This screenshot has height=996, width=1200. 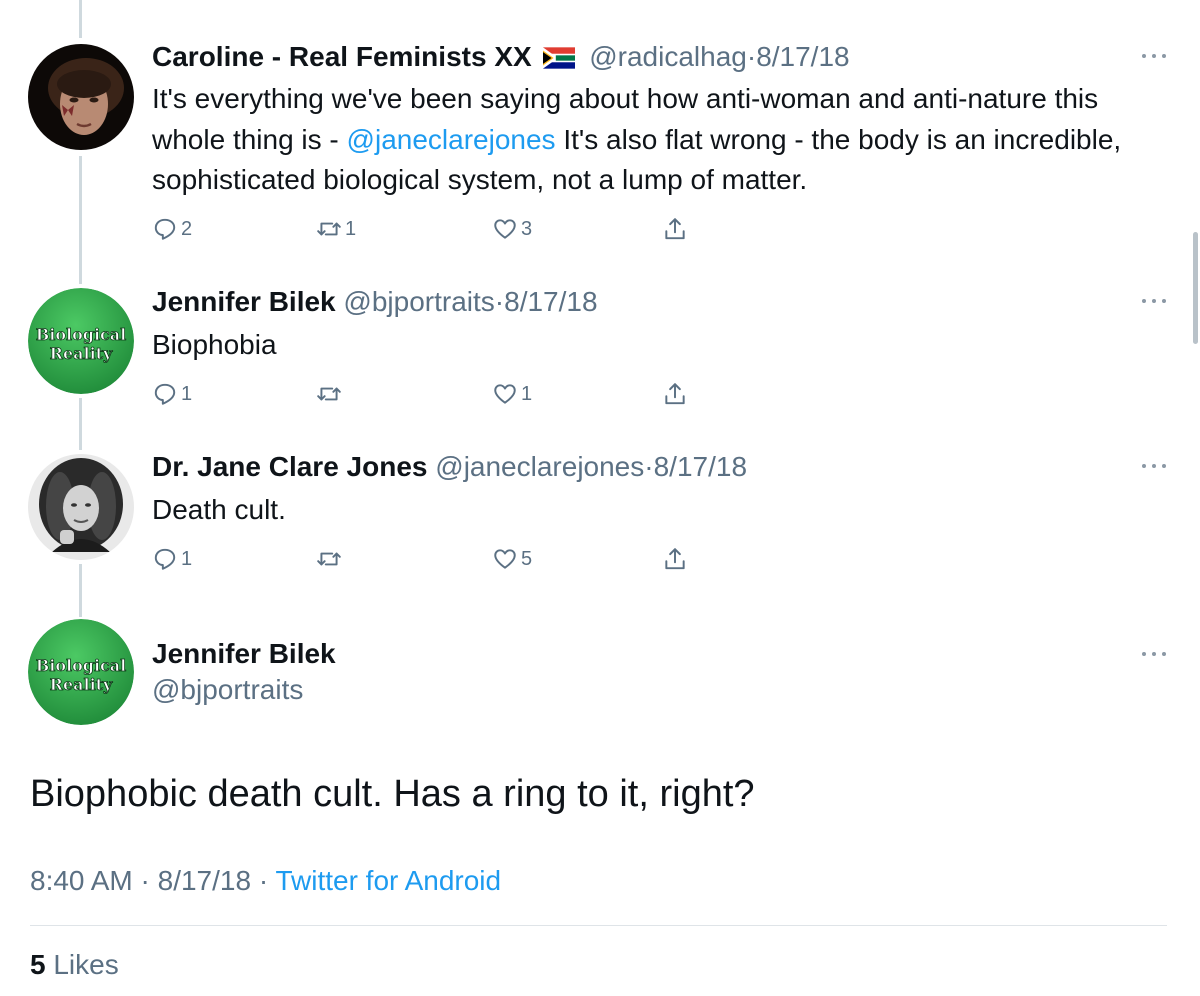 What do you see at coordinates (86, 964) in the screenshot?
I see `likes-label: Likes` at bounding box center [86, 964].